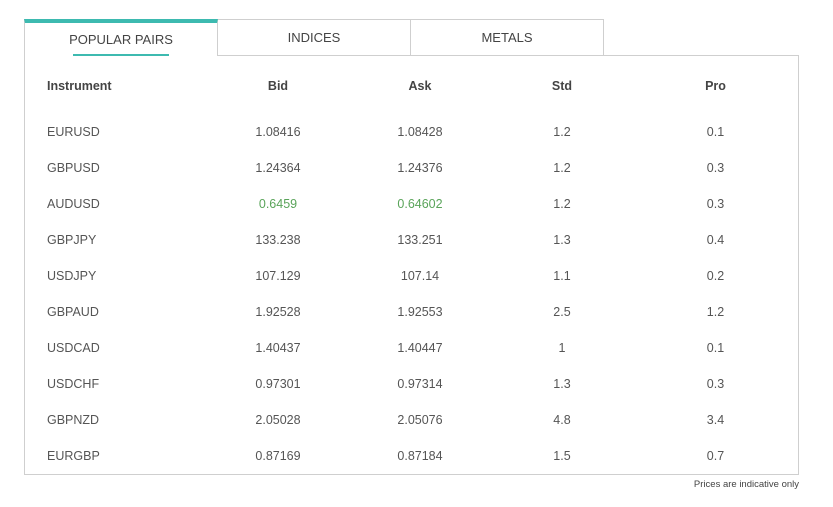  I want to click on table-row: USDJPY 107.129 107.14 1.1 0.2, so click(411, 276).